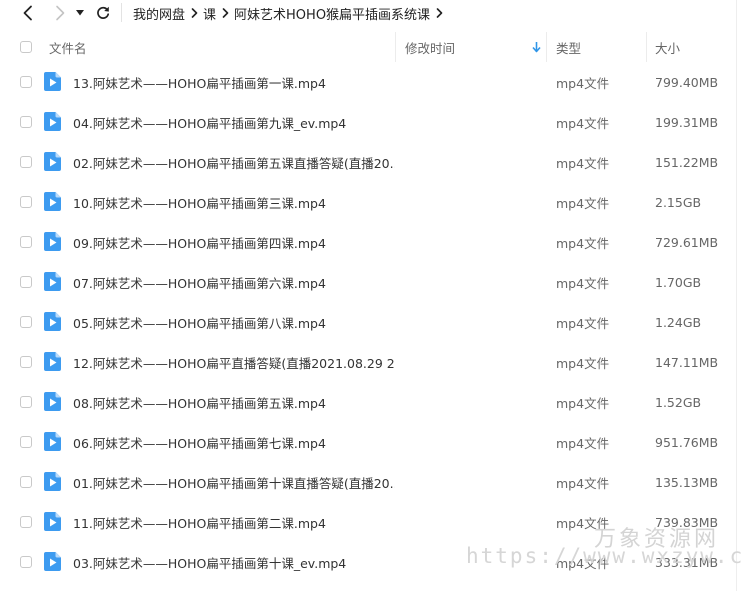 This screenshot has height=591, width=743. What do you see at coordinates (60, 13) in the screenshot?
I see `forward-button` at bounding box center [60, 13].